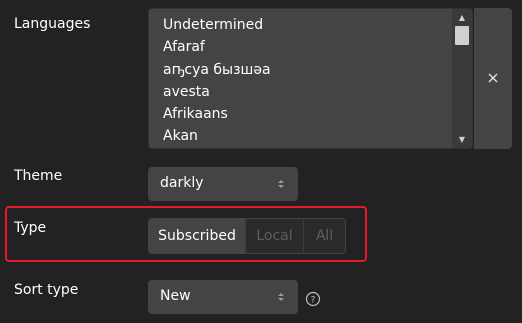 Image resolution: width=522 pixels, height=323 pixels. I want to click on close-icon, so click(493, 78).